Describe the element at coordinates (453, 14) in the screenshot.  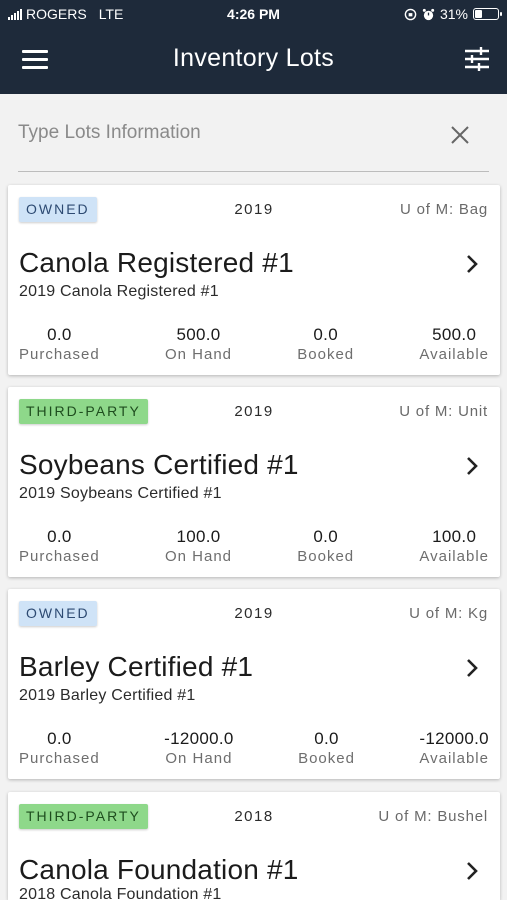
I see `battery-percent: 31%` at that location.